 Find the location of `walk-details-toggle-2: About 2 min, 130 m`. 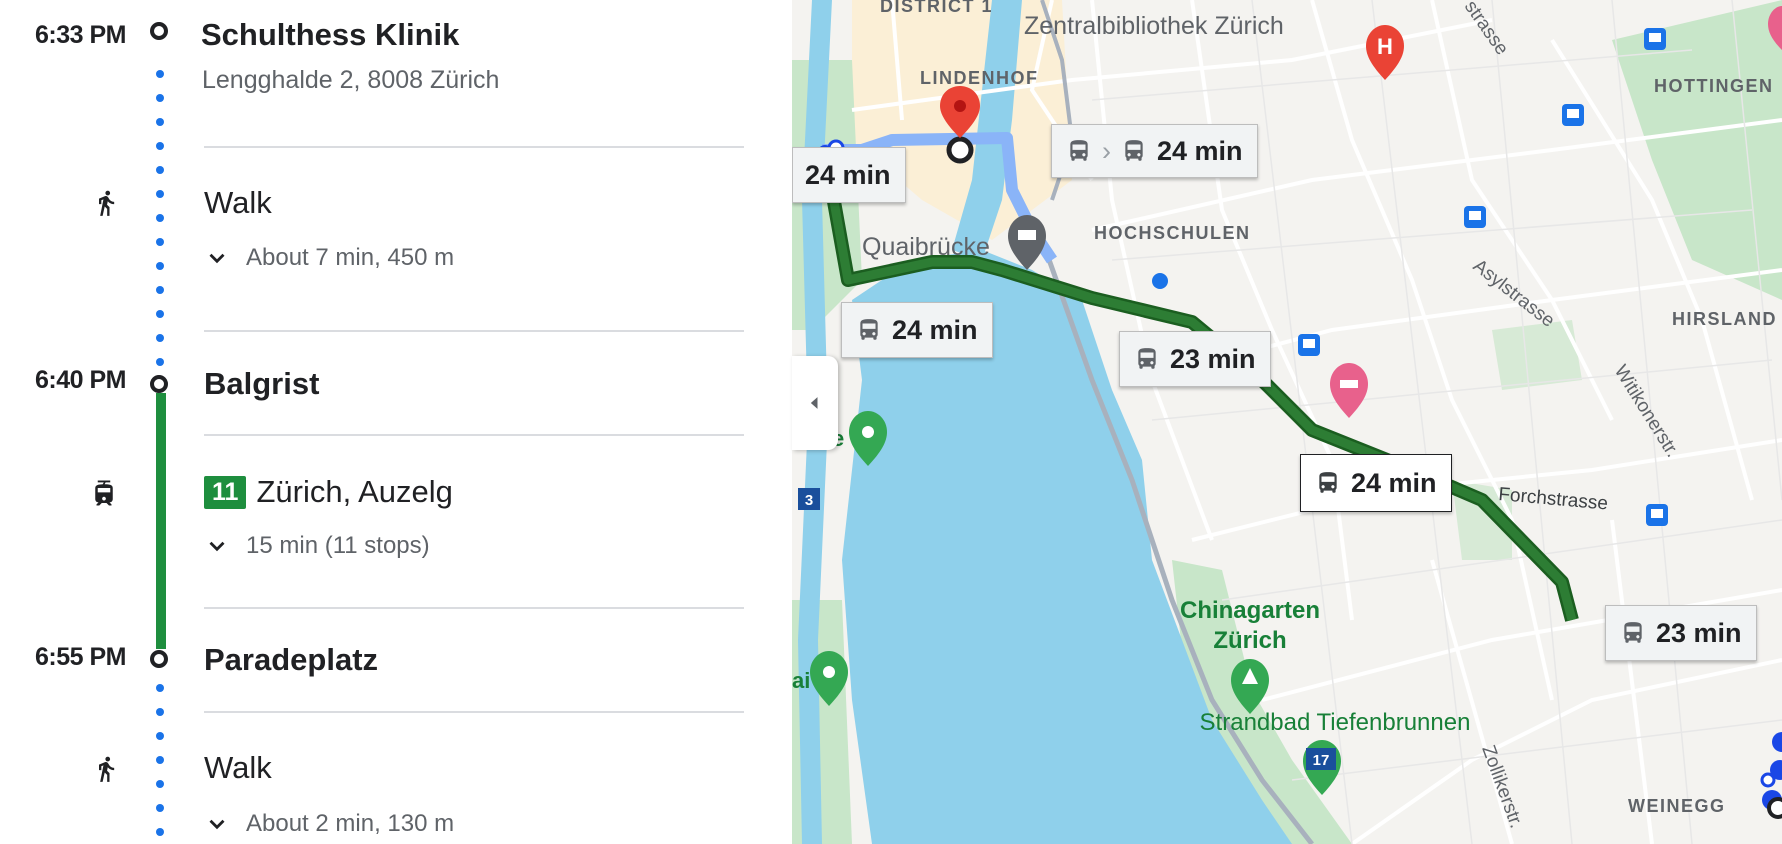

walk-details-toggle-2: About 2 min, 130 m is located at coordinates (329, 824).